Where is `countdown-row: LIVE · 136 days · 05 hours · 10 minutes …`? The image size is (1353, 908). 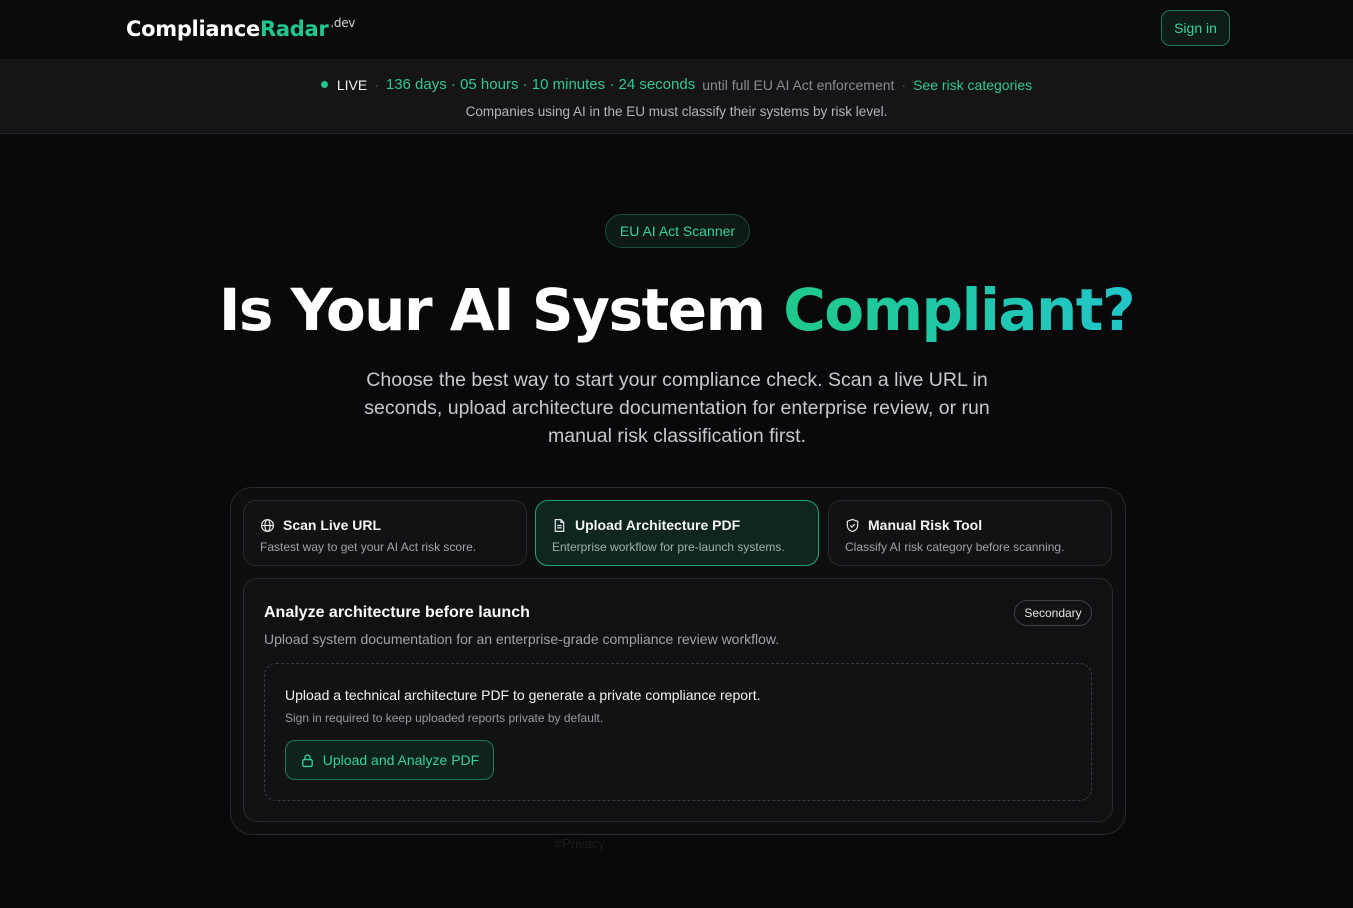 countdown-row: LIVE · 136 days · 05 hours · 10 minutes … is located at coordinates (676, 84).